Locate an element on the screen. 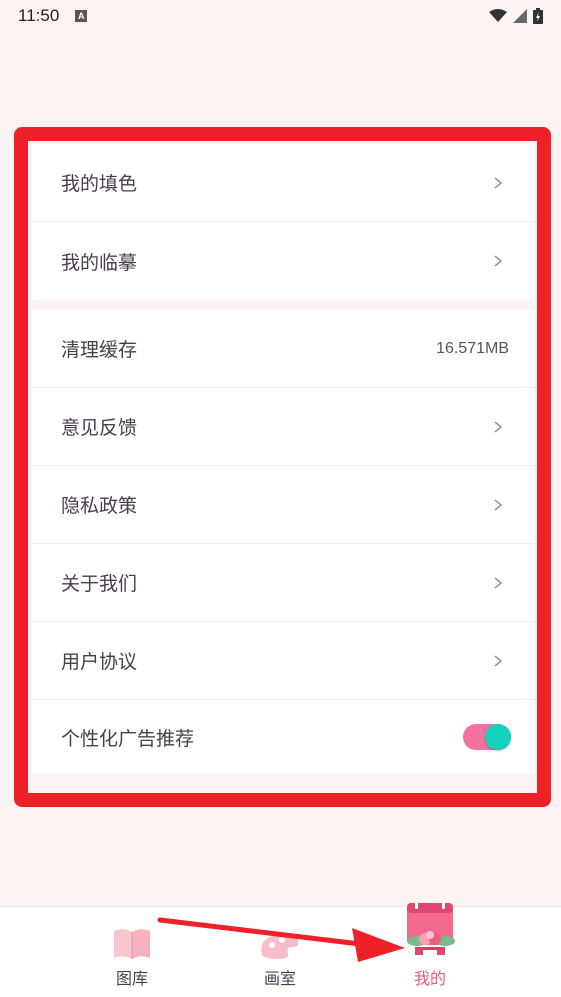  book-icon is located at coordinates (132, 944).